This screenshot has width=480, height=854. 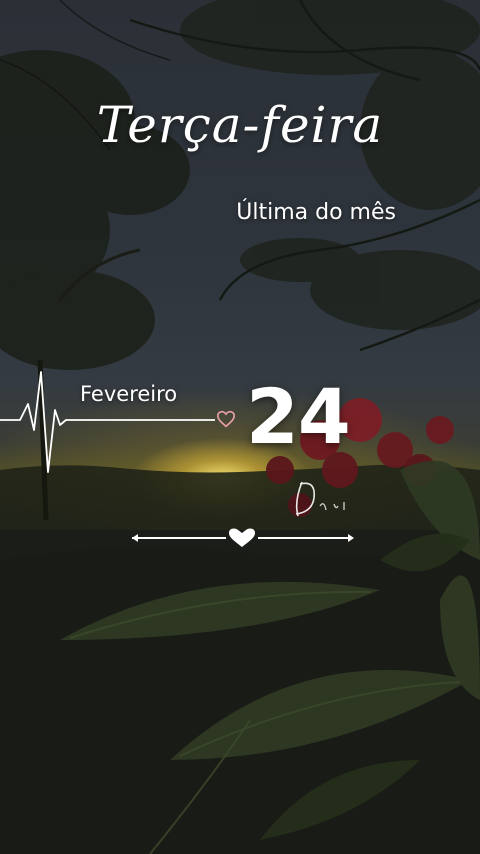 I want to click on signature-scribble, so click(x=320, y=499).